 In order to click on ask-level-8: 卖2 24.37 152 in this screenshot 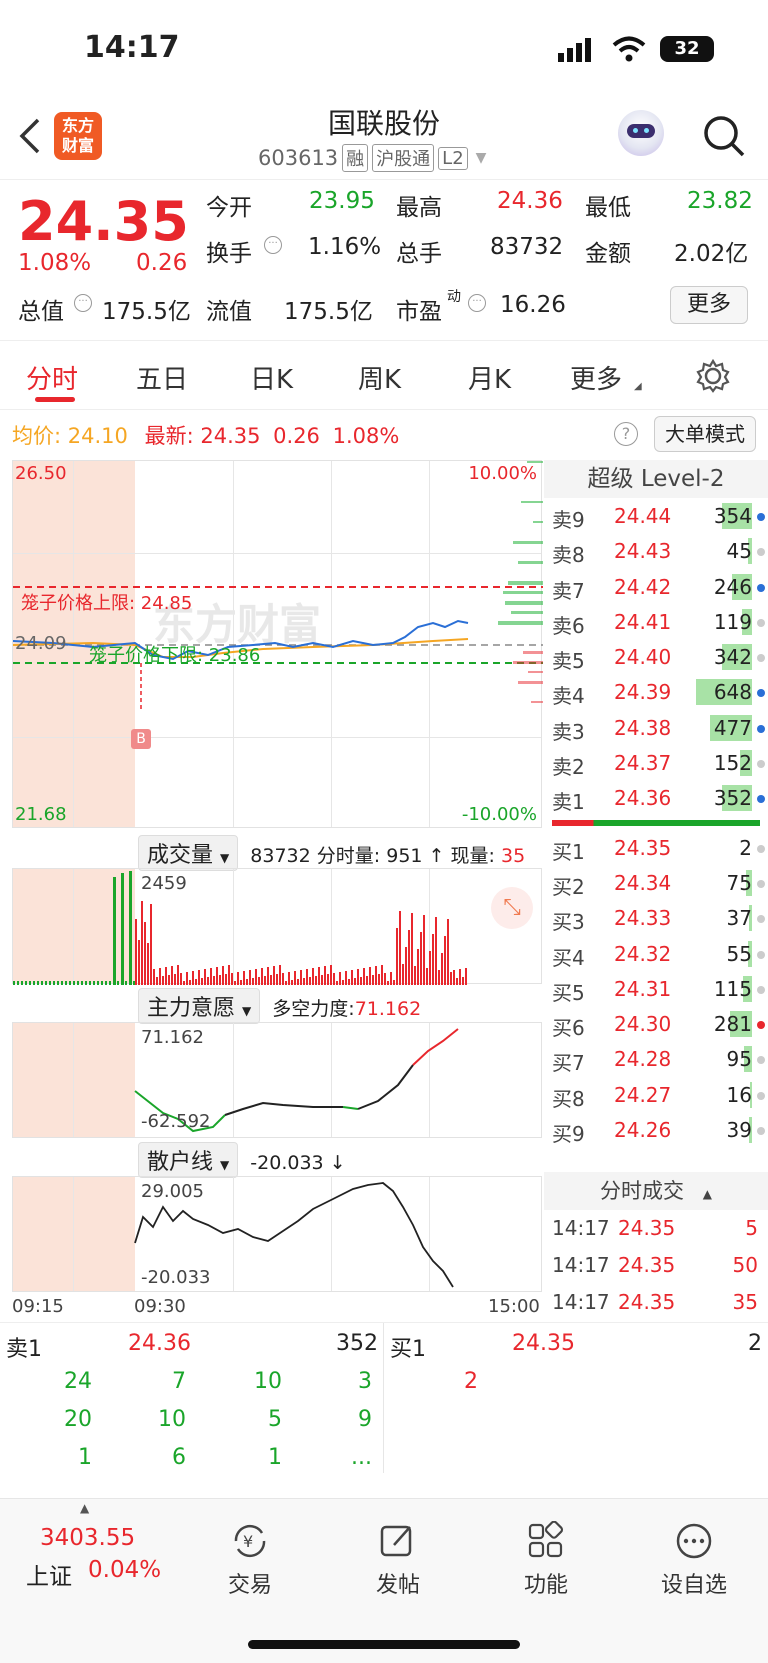, I will do `click(656, 762)`.